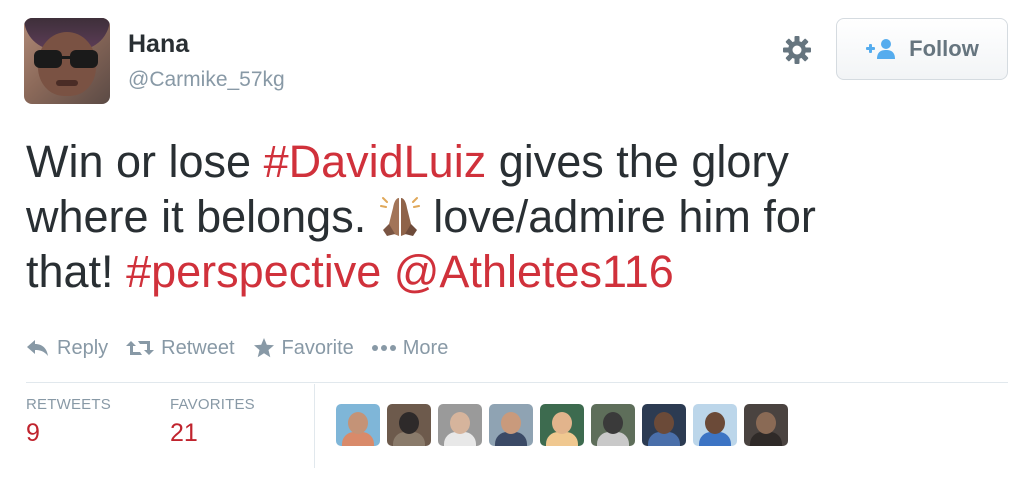 The image size is (1035, 482). I want to click on more-label: More, so click(425, 347).